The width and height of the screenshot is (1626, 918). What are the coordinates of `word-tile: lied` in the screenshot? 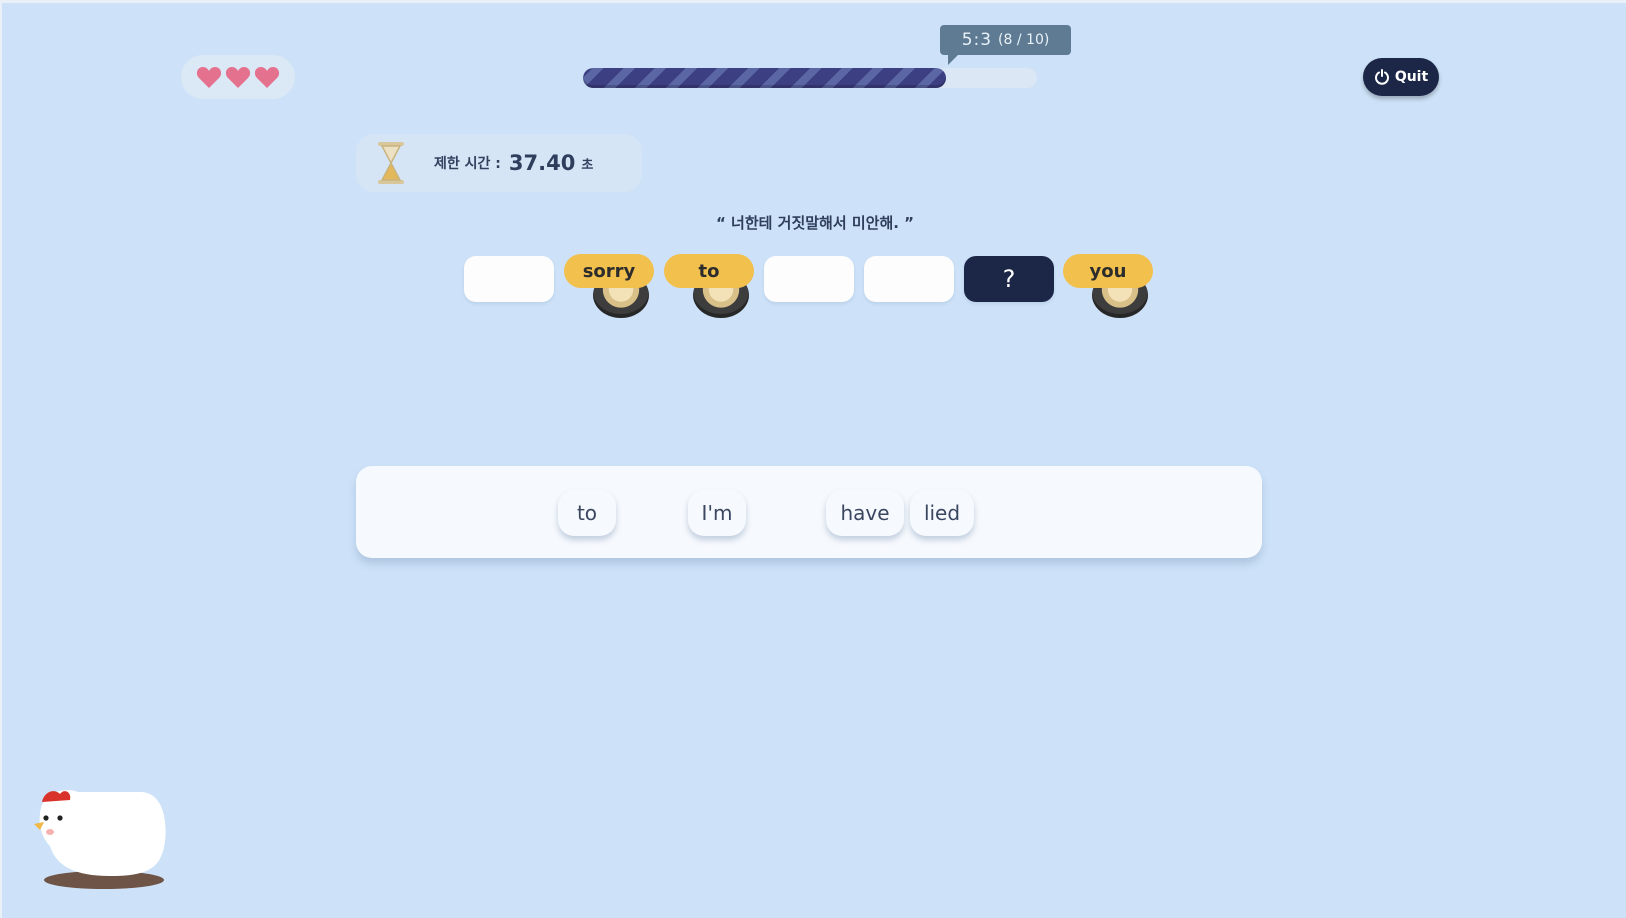 It's located at (942, 513).